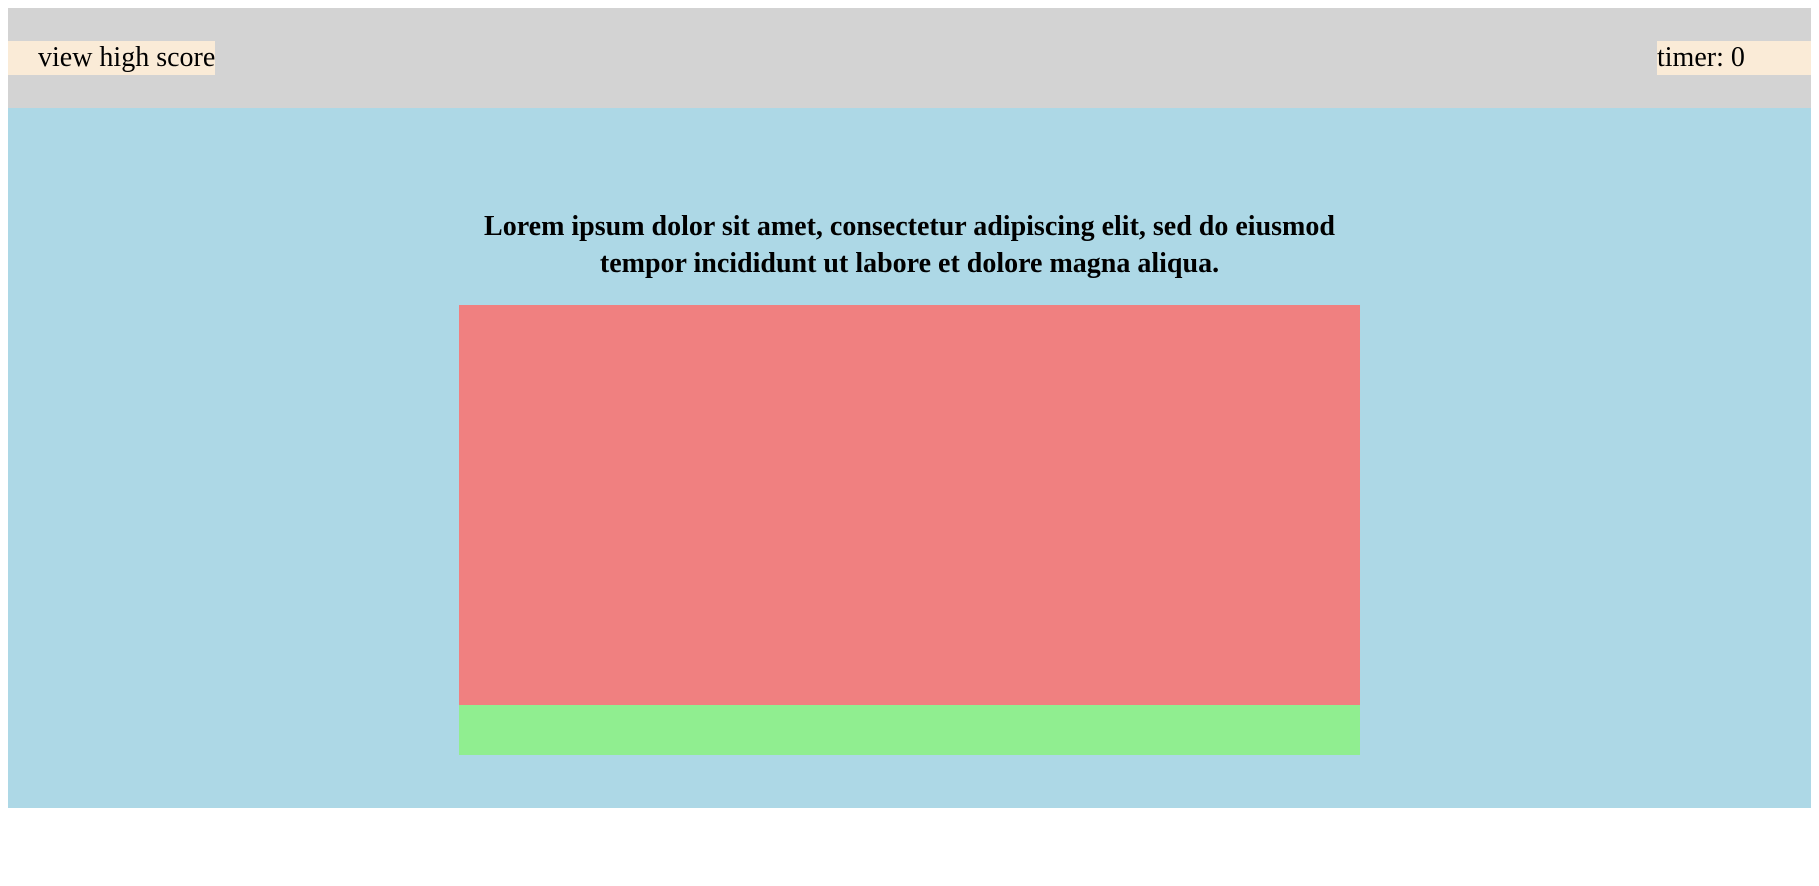 This screenshot has width=1819, height=886. Describe the element at coordinates (909, 58) in the screenshot. I see `header-bar: view high score timer: 0` at that location.